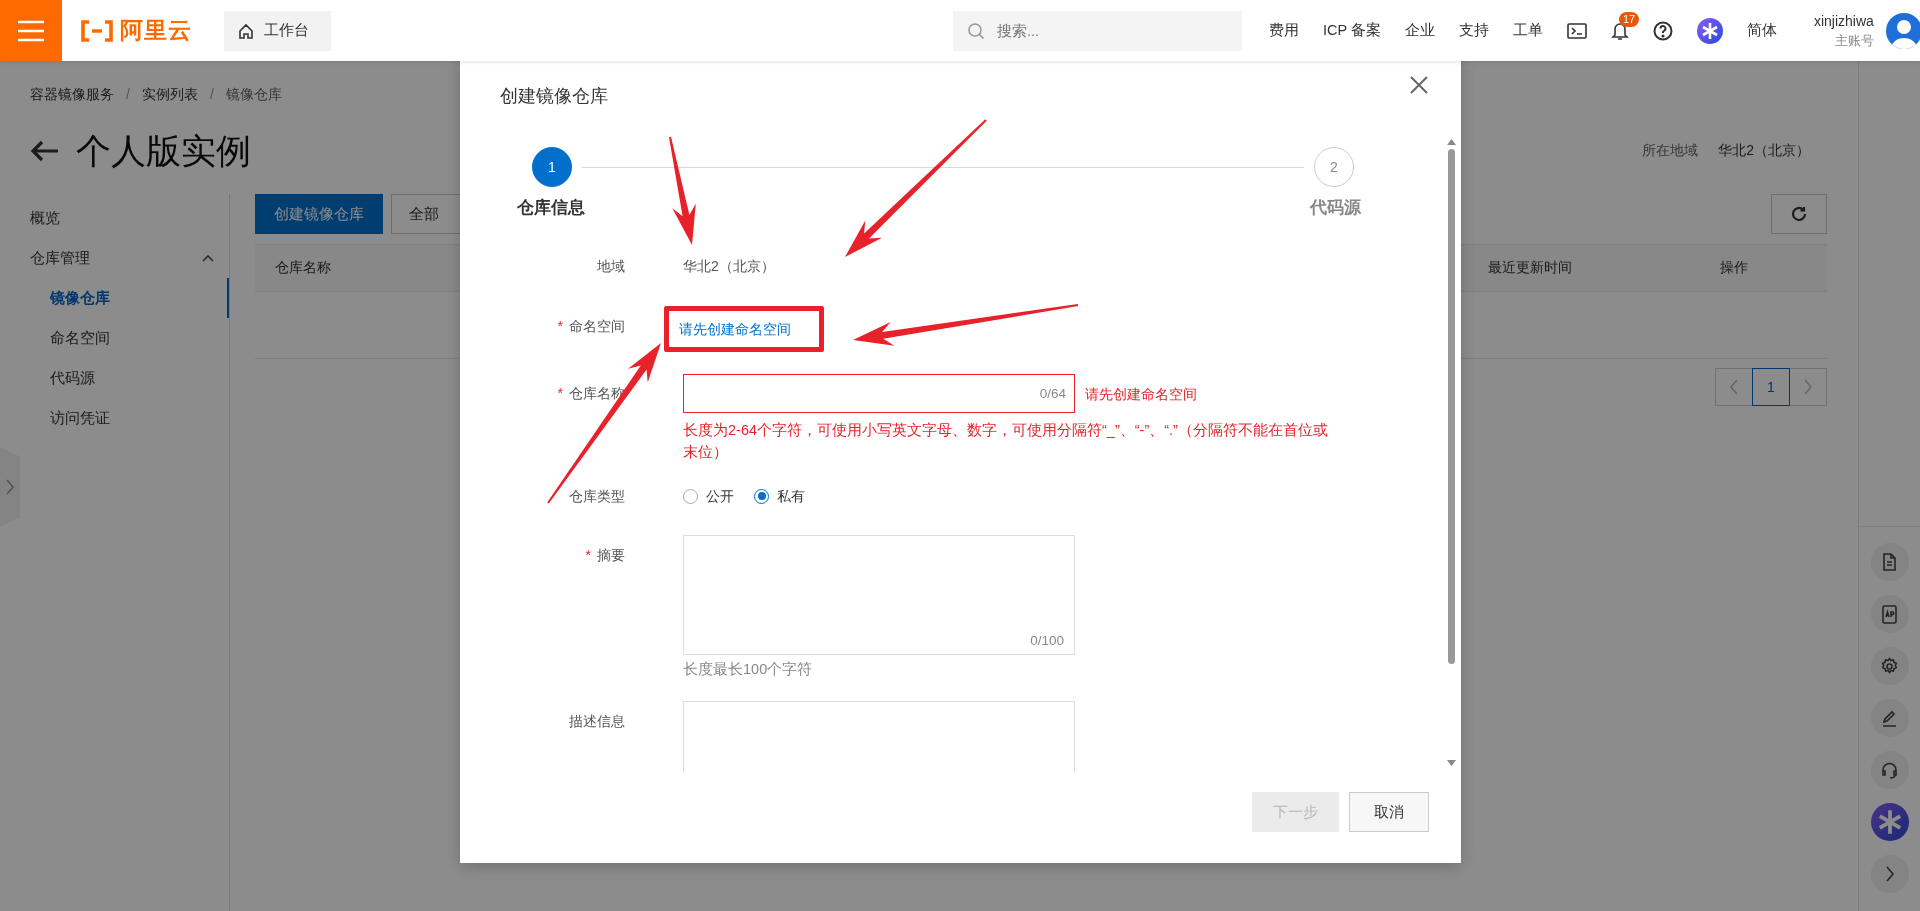 The width and height of the screenshot is (1920, 911). Describe the element at coordinates (1352, 30) in the screenshot. I see `nav-link: ICP 备案` at that location.